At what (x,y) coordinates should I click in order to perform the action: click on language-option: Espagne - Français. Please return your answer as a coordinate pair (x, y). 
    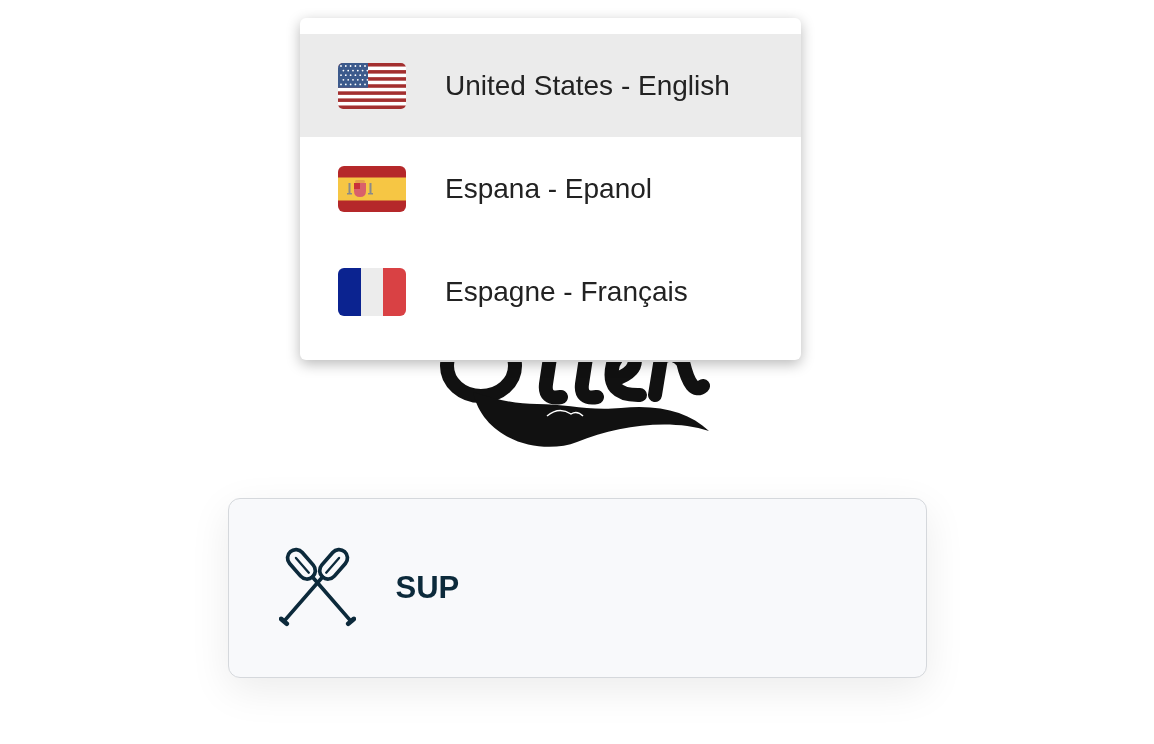
    Looking at the image, I should click on (550, 291).